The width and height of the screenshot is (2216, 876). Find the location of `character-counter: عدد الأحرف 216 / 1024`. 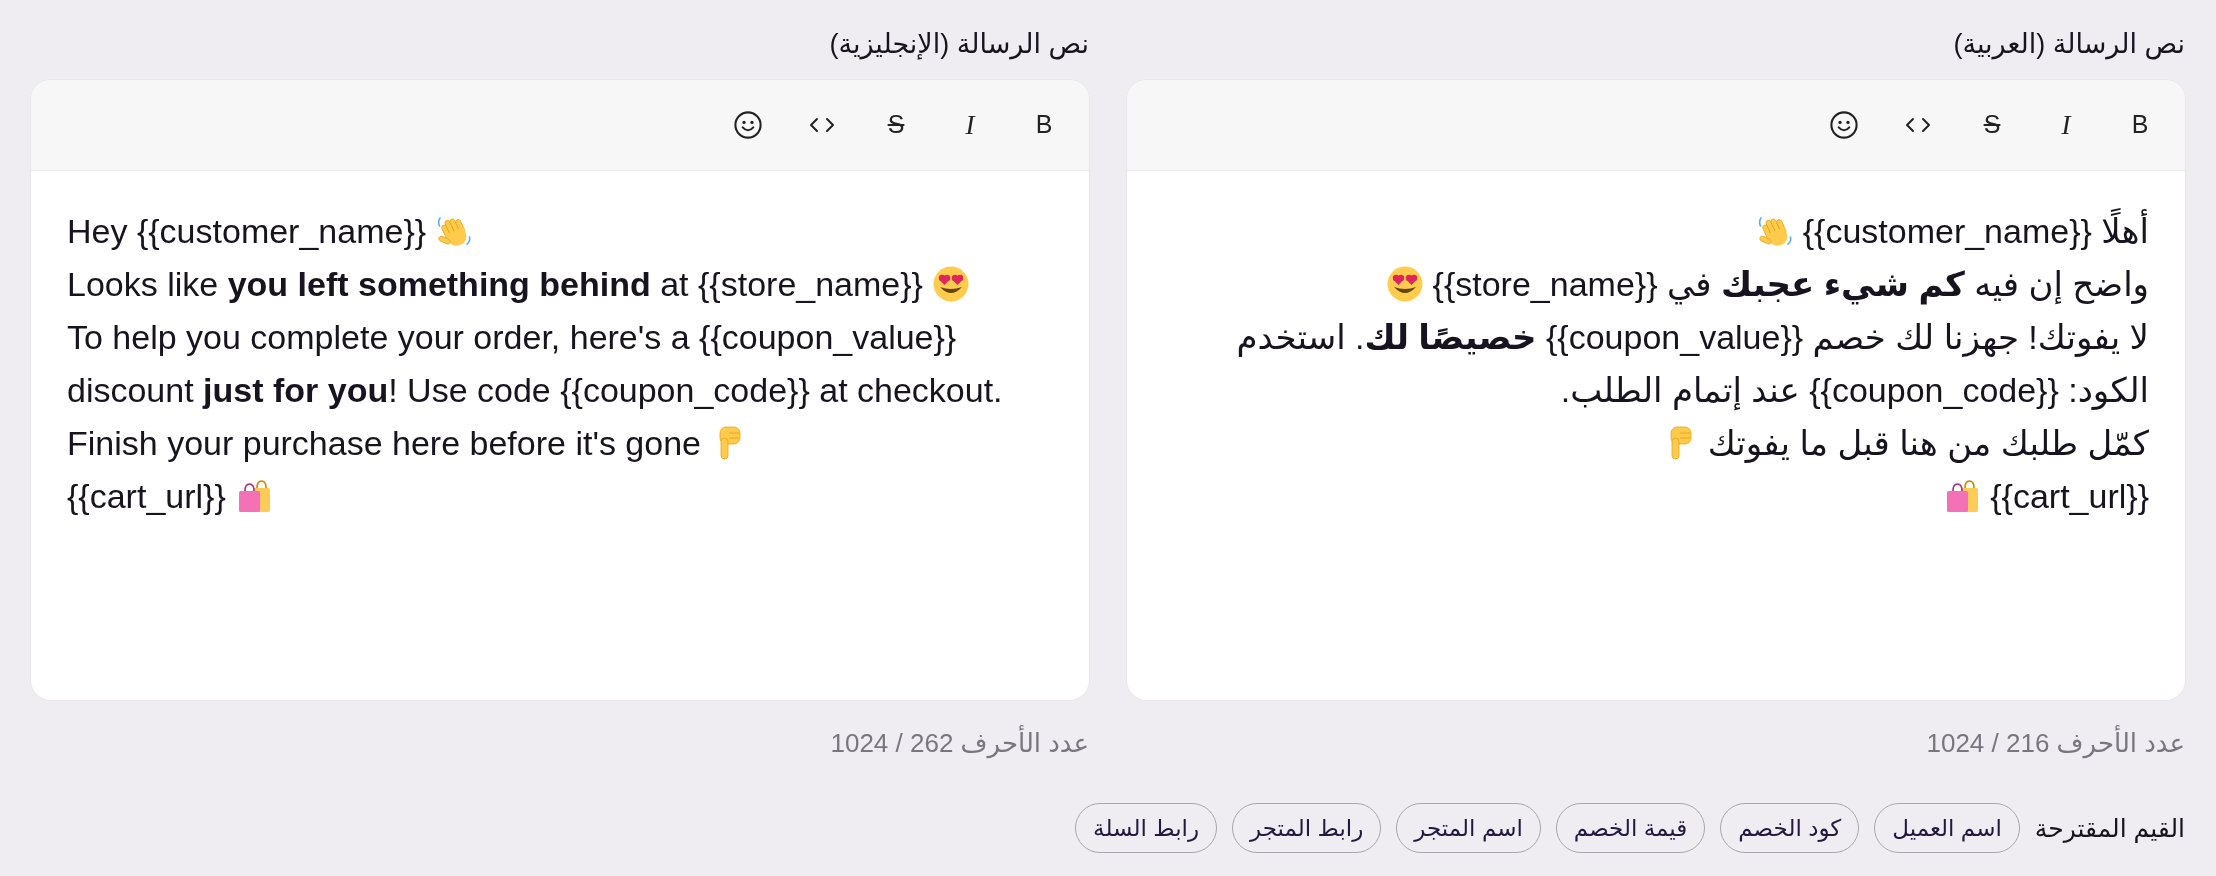

character-counter: عدد الأحرف 216 / 1024 is located at coordinates (2055, 743).